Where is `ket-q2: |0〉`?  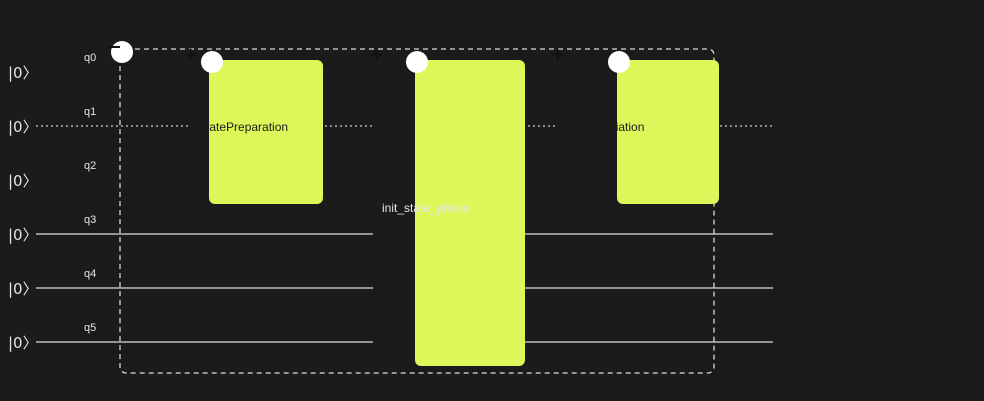
ket-q2: |0〉 is located at coordinates (23, 181).